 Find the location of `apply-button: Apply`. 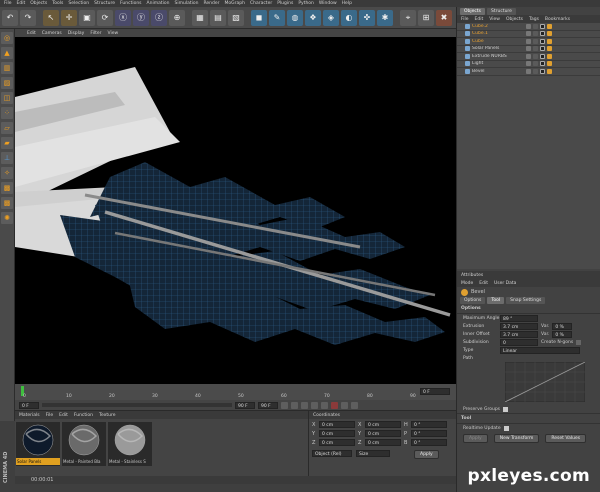

apply-button: Apply is located at coordinates (426, 454).